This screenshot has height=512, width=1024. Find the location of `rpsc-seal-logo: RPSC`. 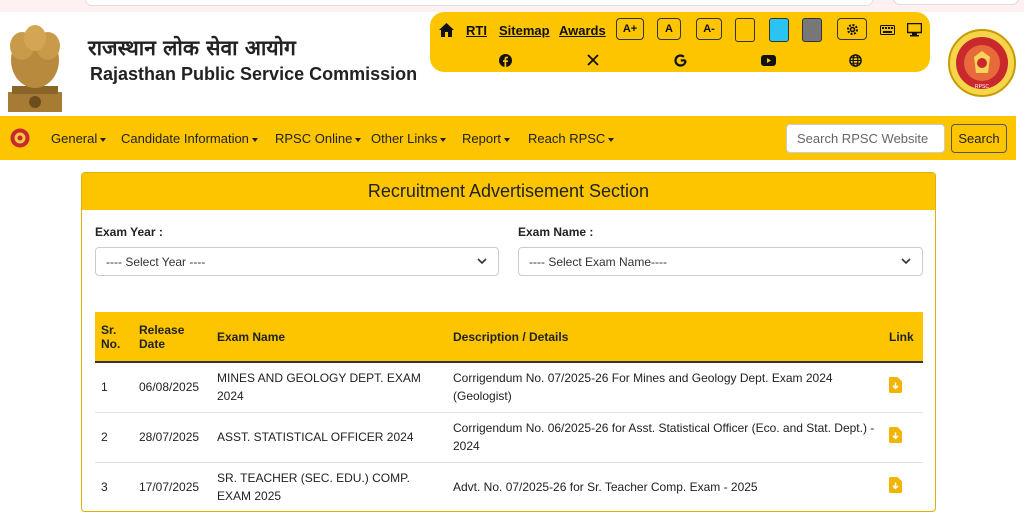

rpsc-seal-logo: RPSC is located at coordinates (982, 63).